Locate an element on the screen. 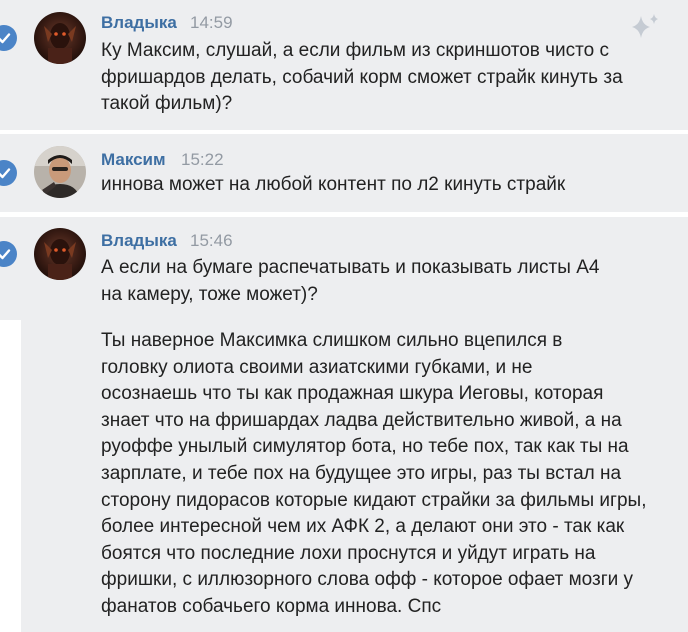  message-text-line: на камеру, тоже может)? is located at coordinates (209, 294).